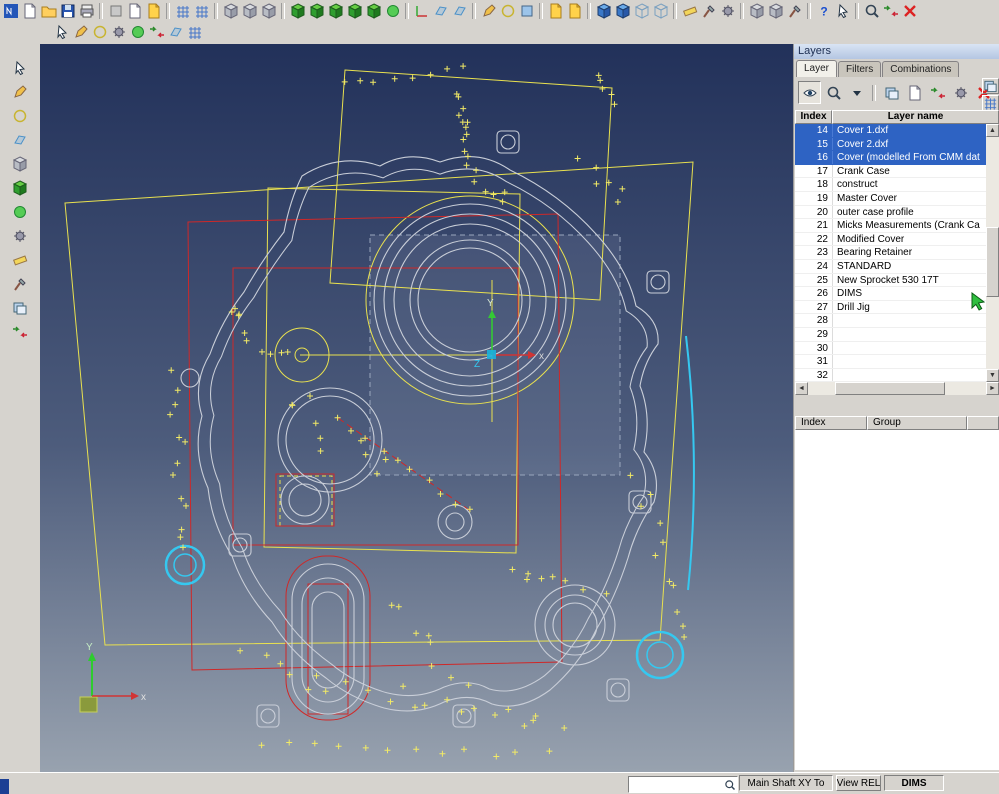  What do you see at coordinates (856, 92) in the screenshot?
I see `zoom-dropdown-caret-icon` at bounding box center [856, 92].